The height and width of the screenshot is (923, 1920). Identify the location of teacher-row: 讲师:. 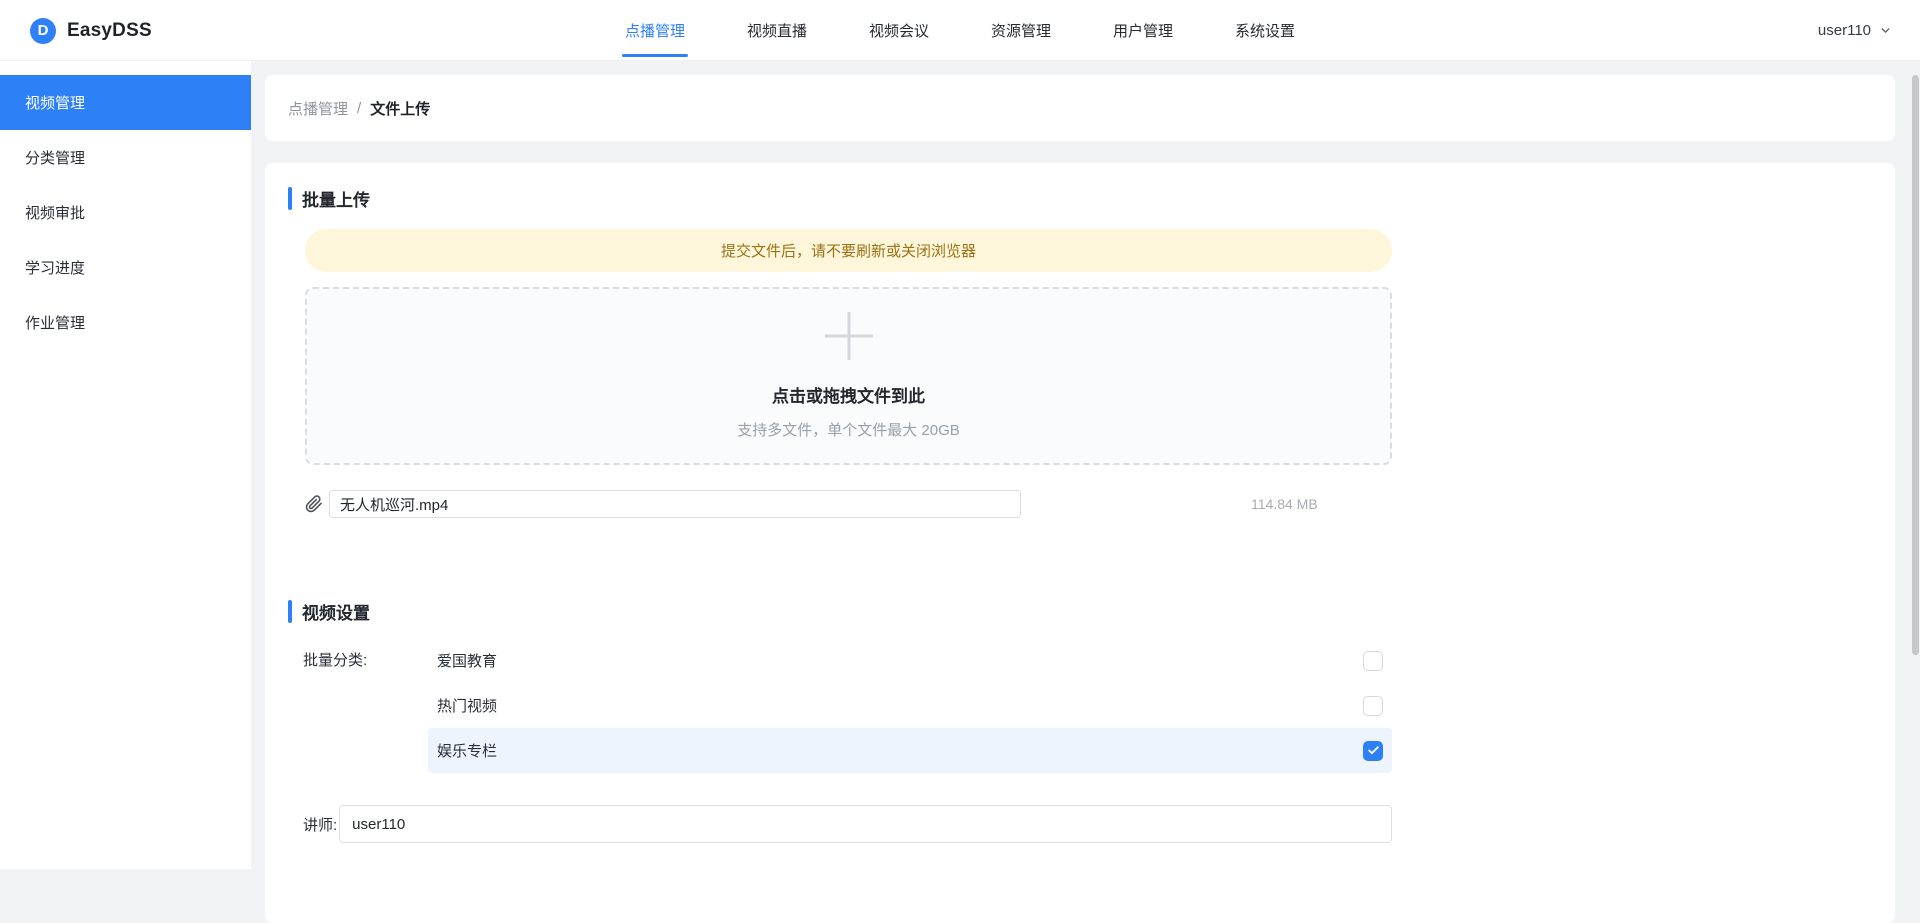
(1080, 824).